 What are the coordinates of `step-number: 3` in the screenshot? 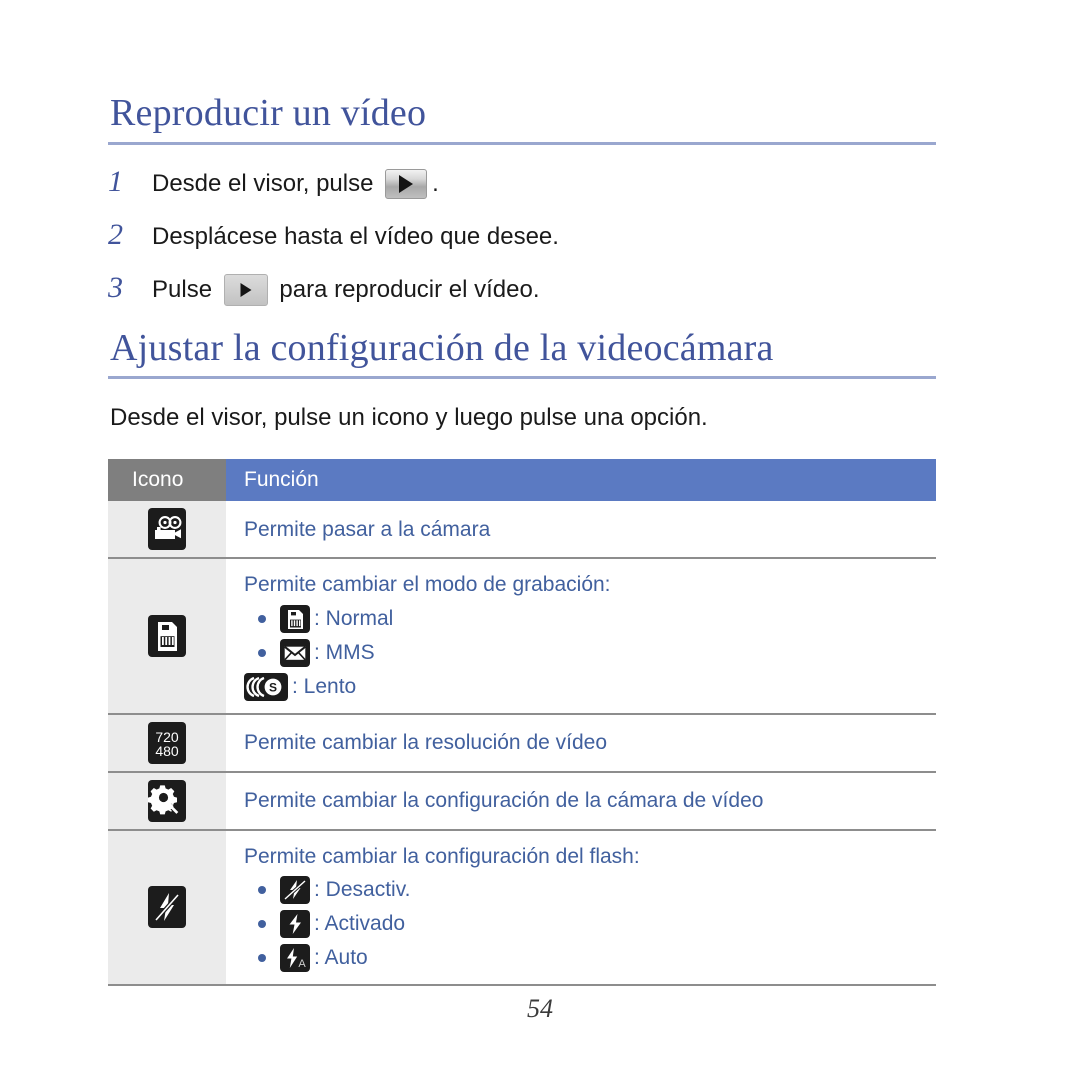 It's located at (115, 287).